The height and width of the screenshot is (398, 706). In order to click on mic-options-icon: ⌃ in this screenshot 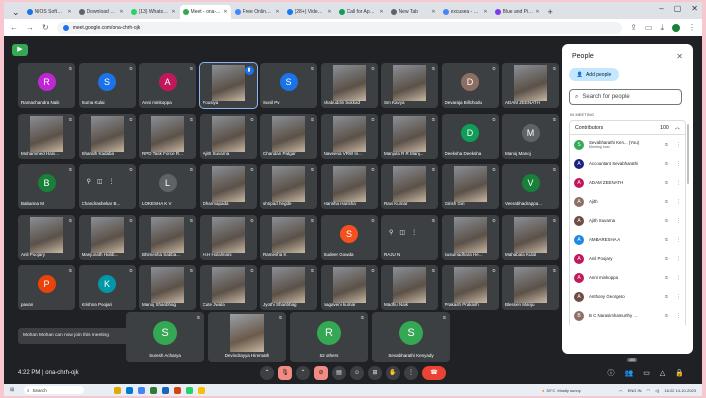, I will do `click(267, 373)`.